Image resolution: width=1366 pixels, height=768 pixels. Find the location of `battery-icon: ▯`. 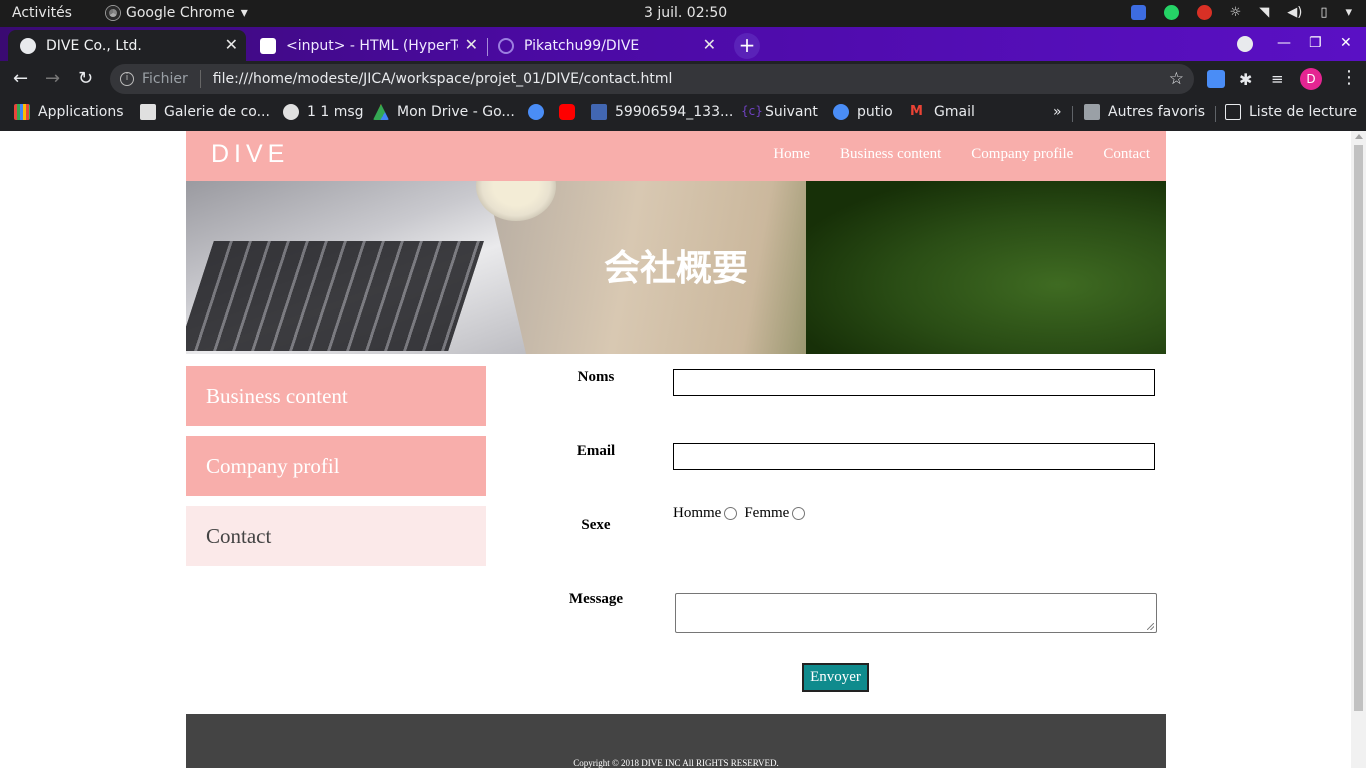

battery-icon: ▯ is located at coordinates (1323, 12).